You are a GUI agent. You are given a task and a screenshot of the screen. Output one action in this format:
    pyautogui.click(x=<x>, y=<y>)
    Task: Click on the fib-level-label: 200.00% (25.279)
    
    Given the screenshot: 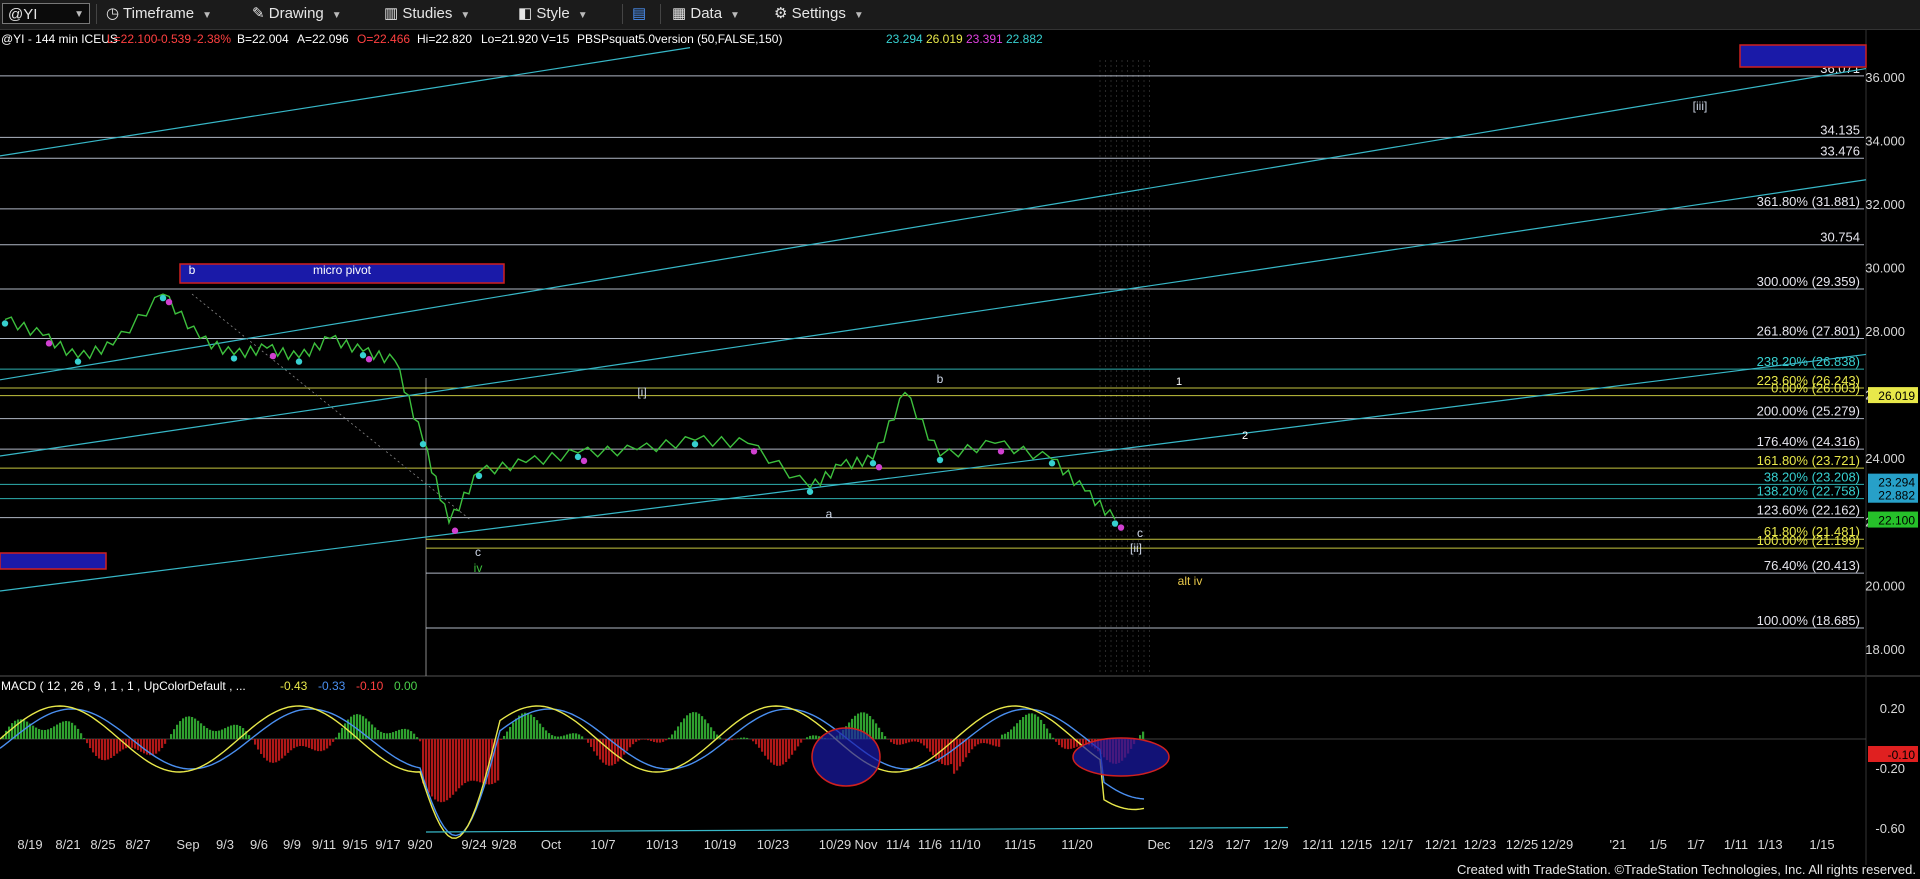 What is the action you would take?
    pyautogui.click(x=1808, y=411)
    